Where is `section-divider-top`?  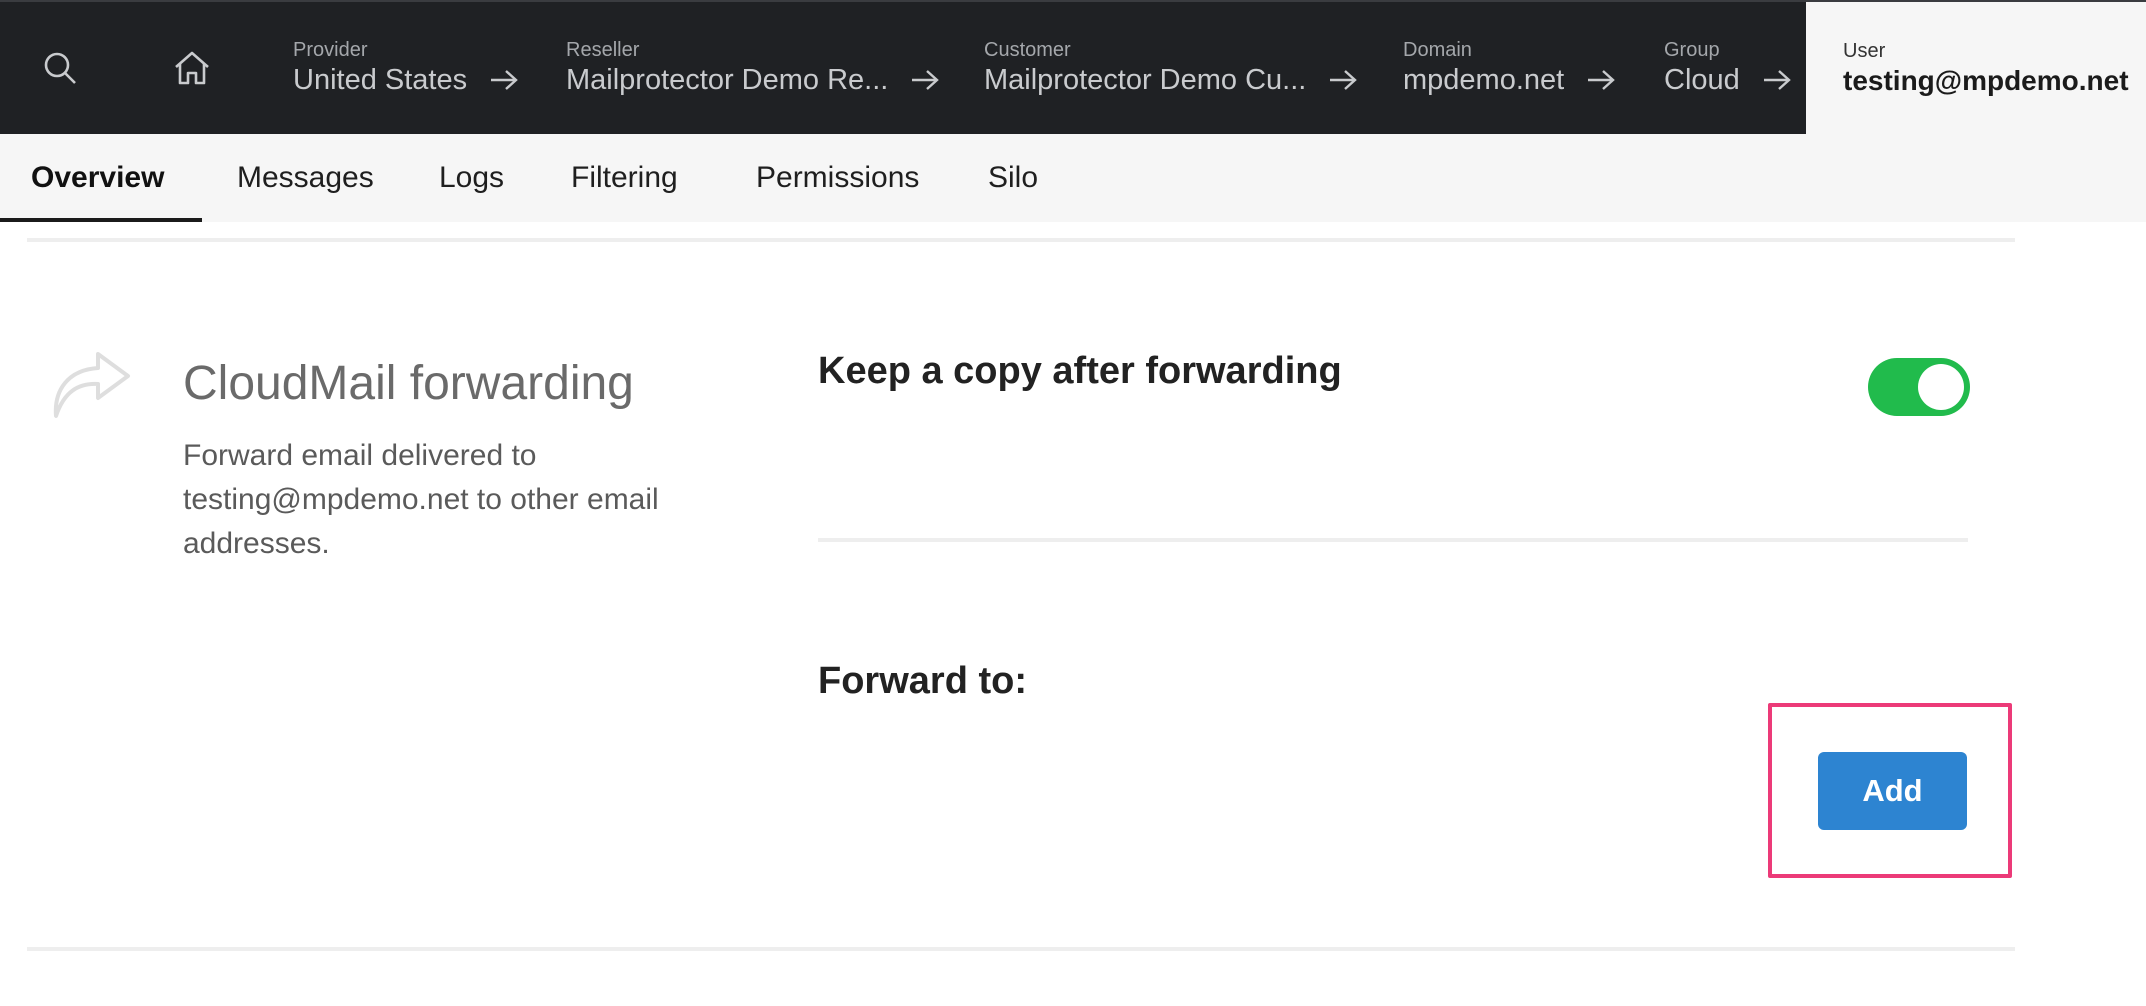
section-divider-top is located at coordinates (1021, 240).